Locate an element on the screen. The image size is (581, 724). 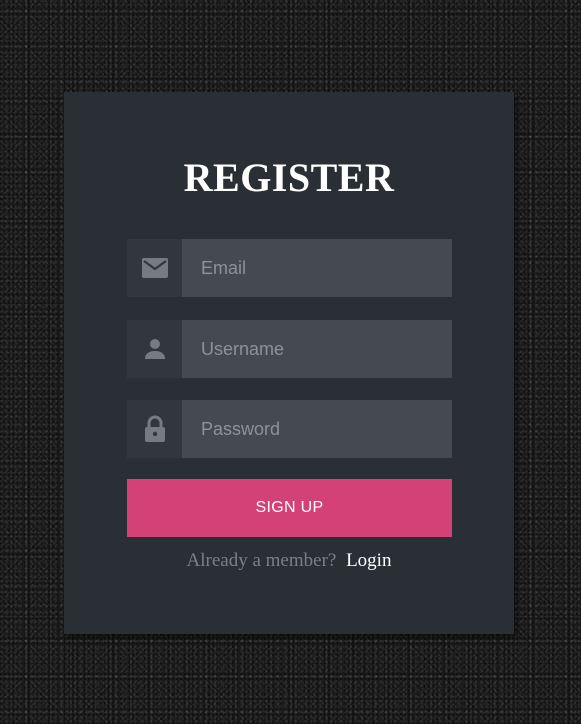
password-input is located at coordinates (317, 429).